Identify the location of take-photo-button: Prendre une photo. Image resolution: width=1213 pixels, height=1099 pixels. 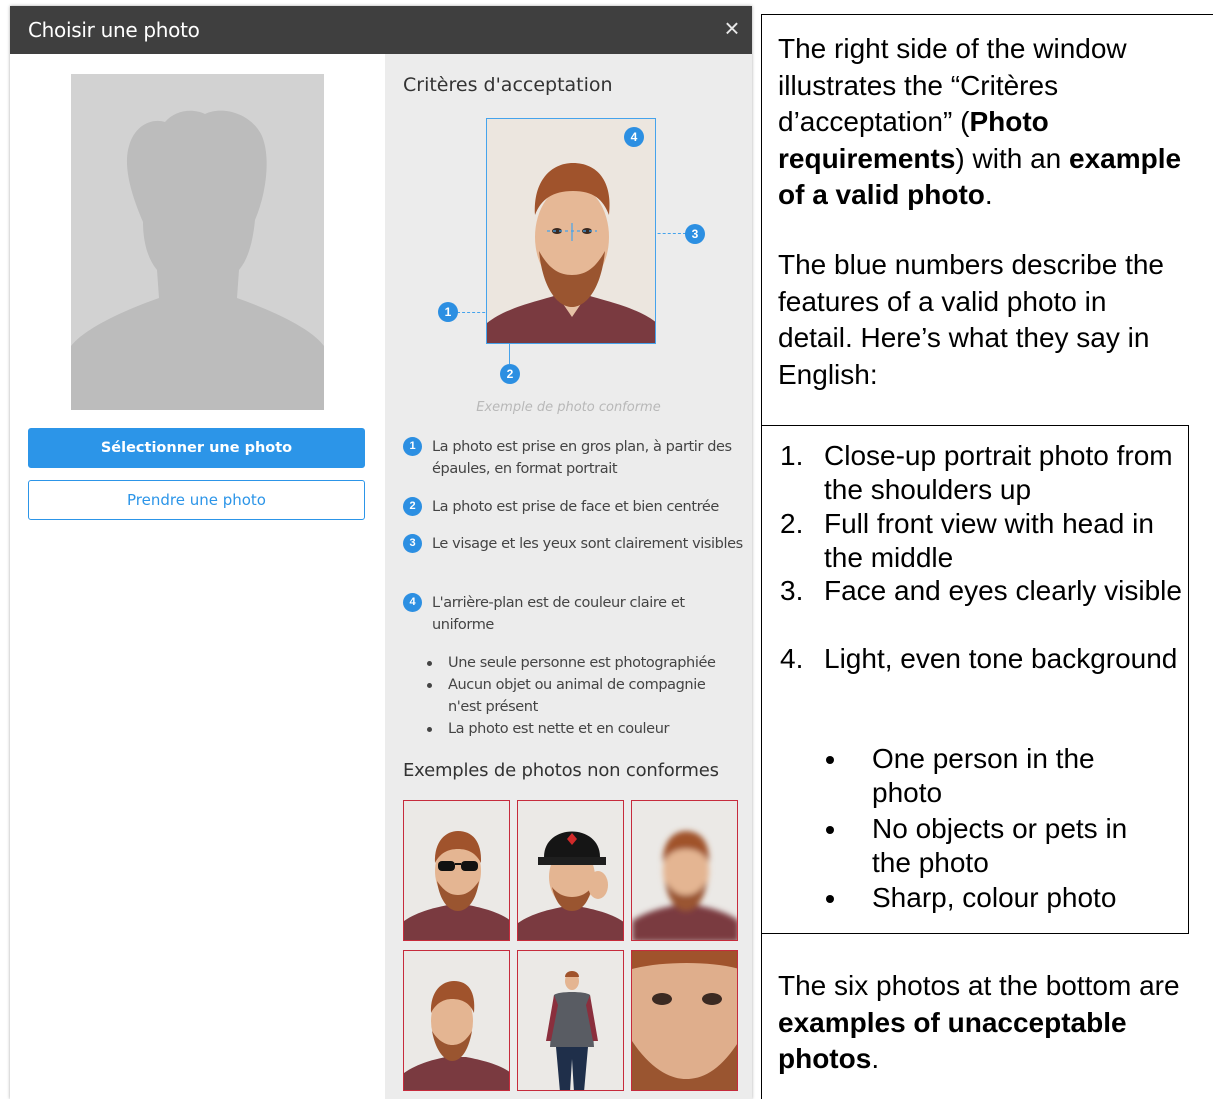
(196, 500).